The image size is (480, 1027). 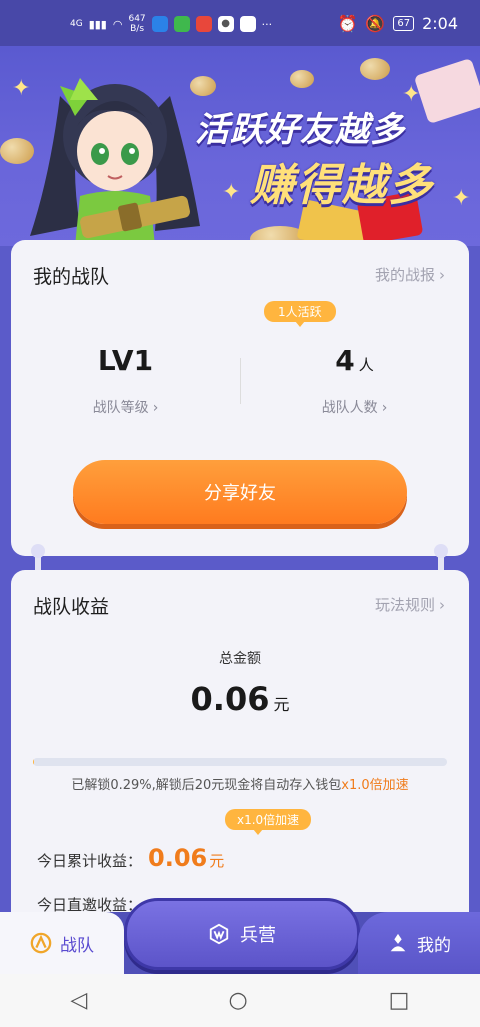 What do you see at coordinates (230, 699) in the screenshot?
I see `total-amount-value: 0.06` at bounding box center [230, 699].